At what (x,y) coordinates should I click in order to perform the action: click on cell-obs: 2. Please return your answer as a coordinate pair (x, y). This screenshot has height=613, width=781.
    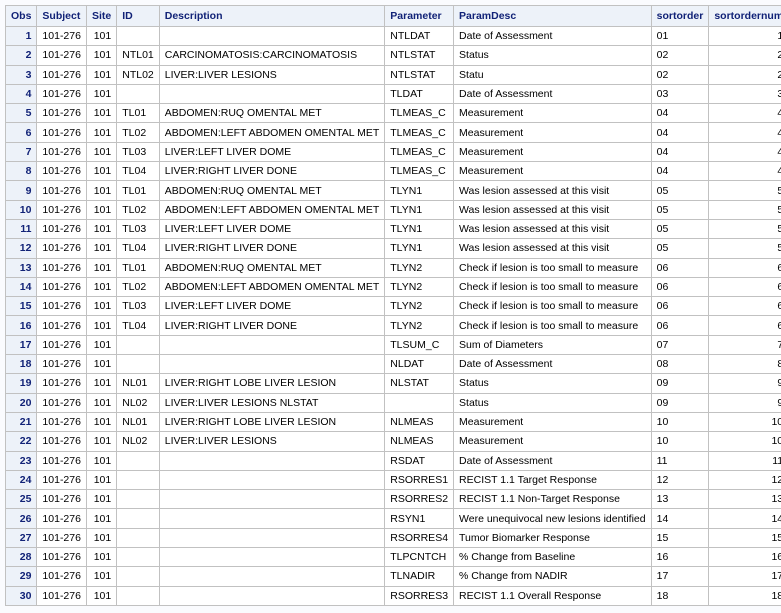
    Looking at the image, I should click on (21, 55).